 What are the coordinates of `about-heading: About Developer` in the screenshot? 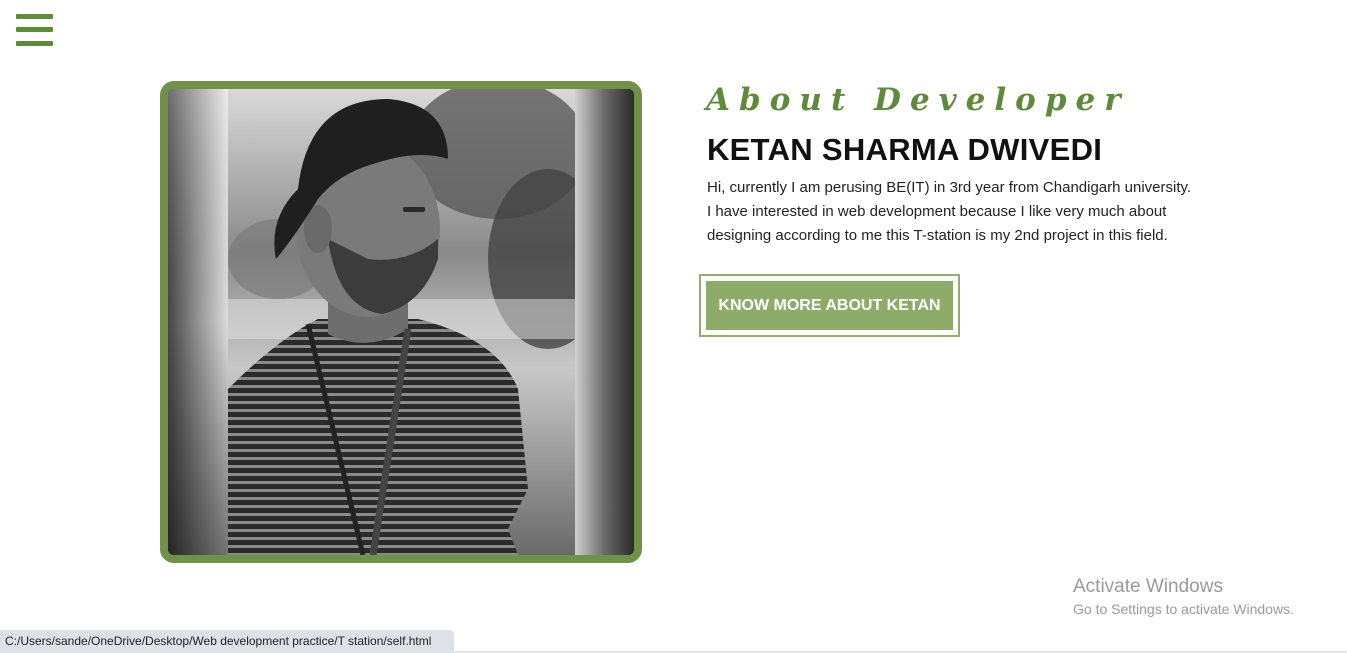 It's located at (918, 100).